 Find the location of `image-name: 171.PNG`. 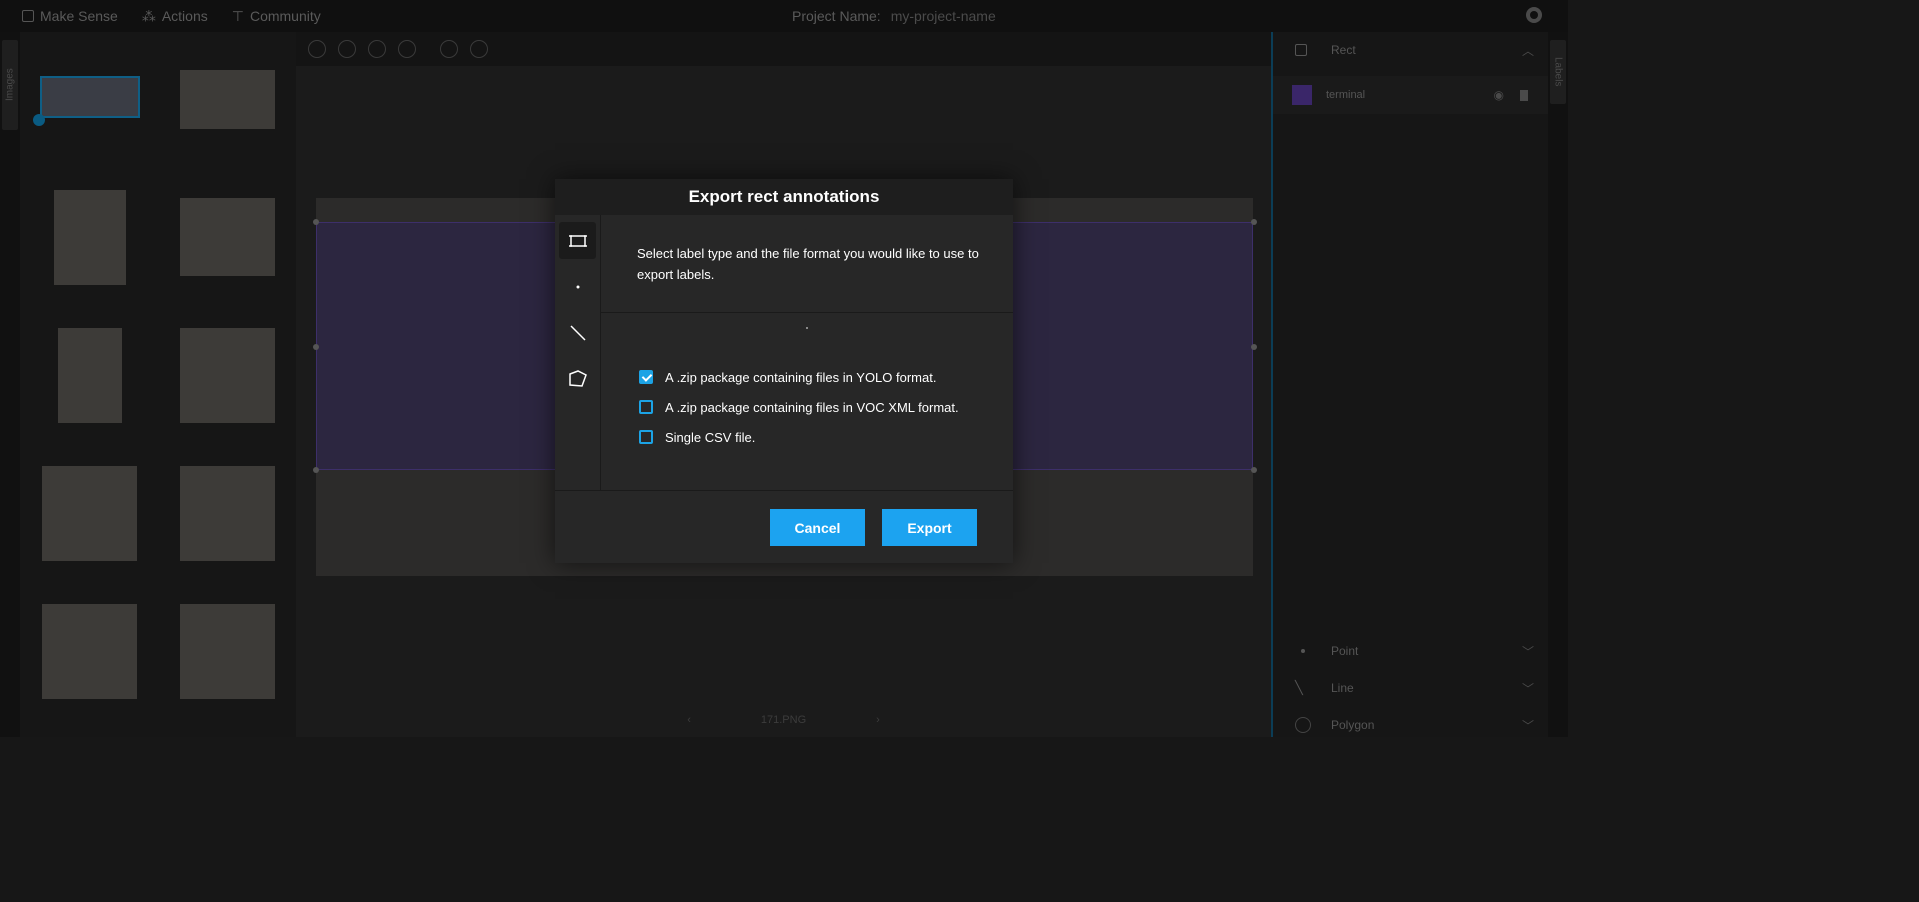

image-name: 171.PNG is located at coordinates (783, 720).